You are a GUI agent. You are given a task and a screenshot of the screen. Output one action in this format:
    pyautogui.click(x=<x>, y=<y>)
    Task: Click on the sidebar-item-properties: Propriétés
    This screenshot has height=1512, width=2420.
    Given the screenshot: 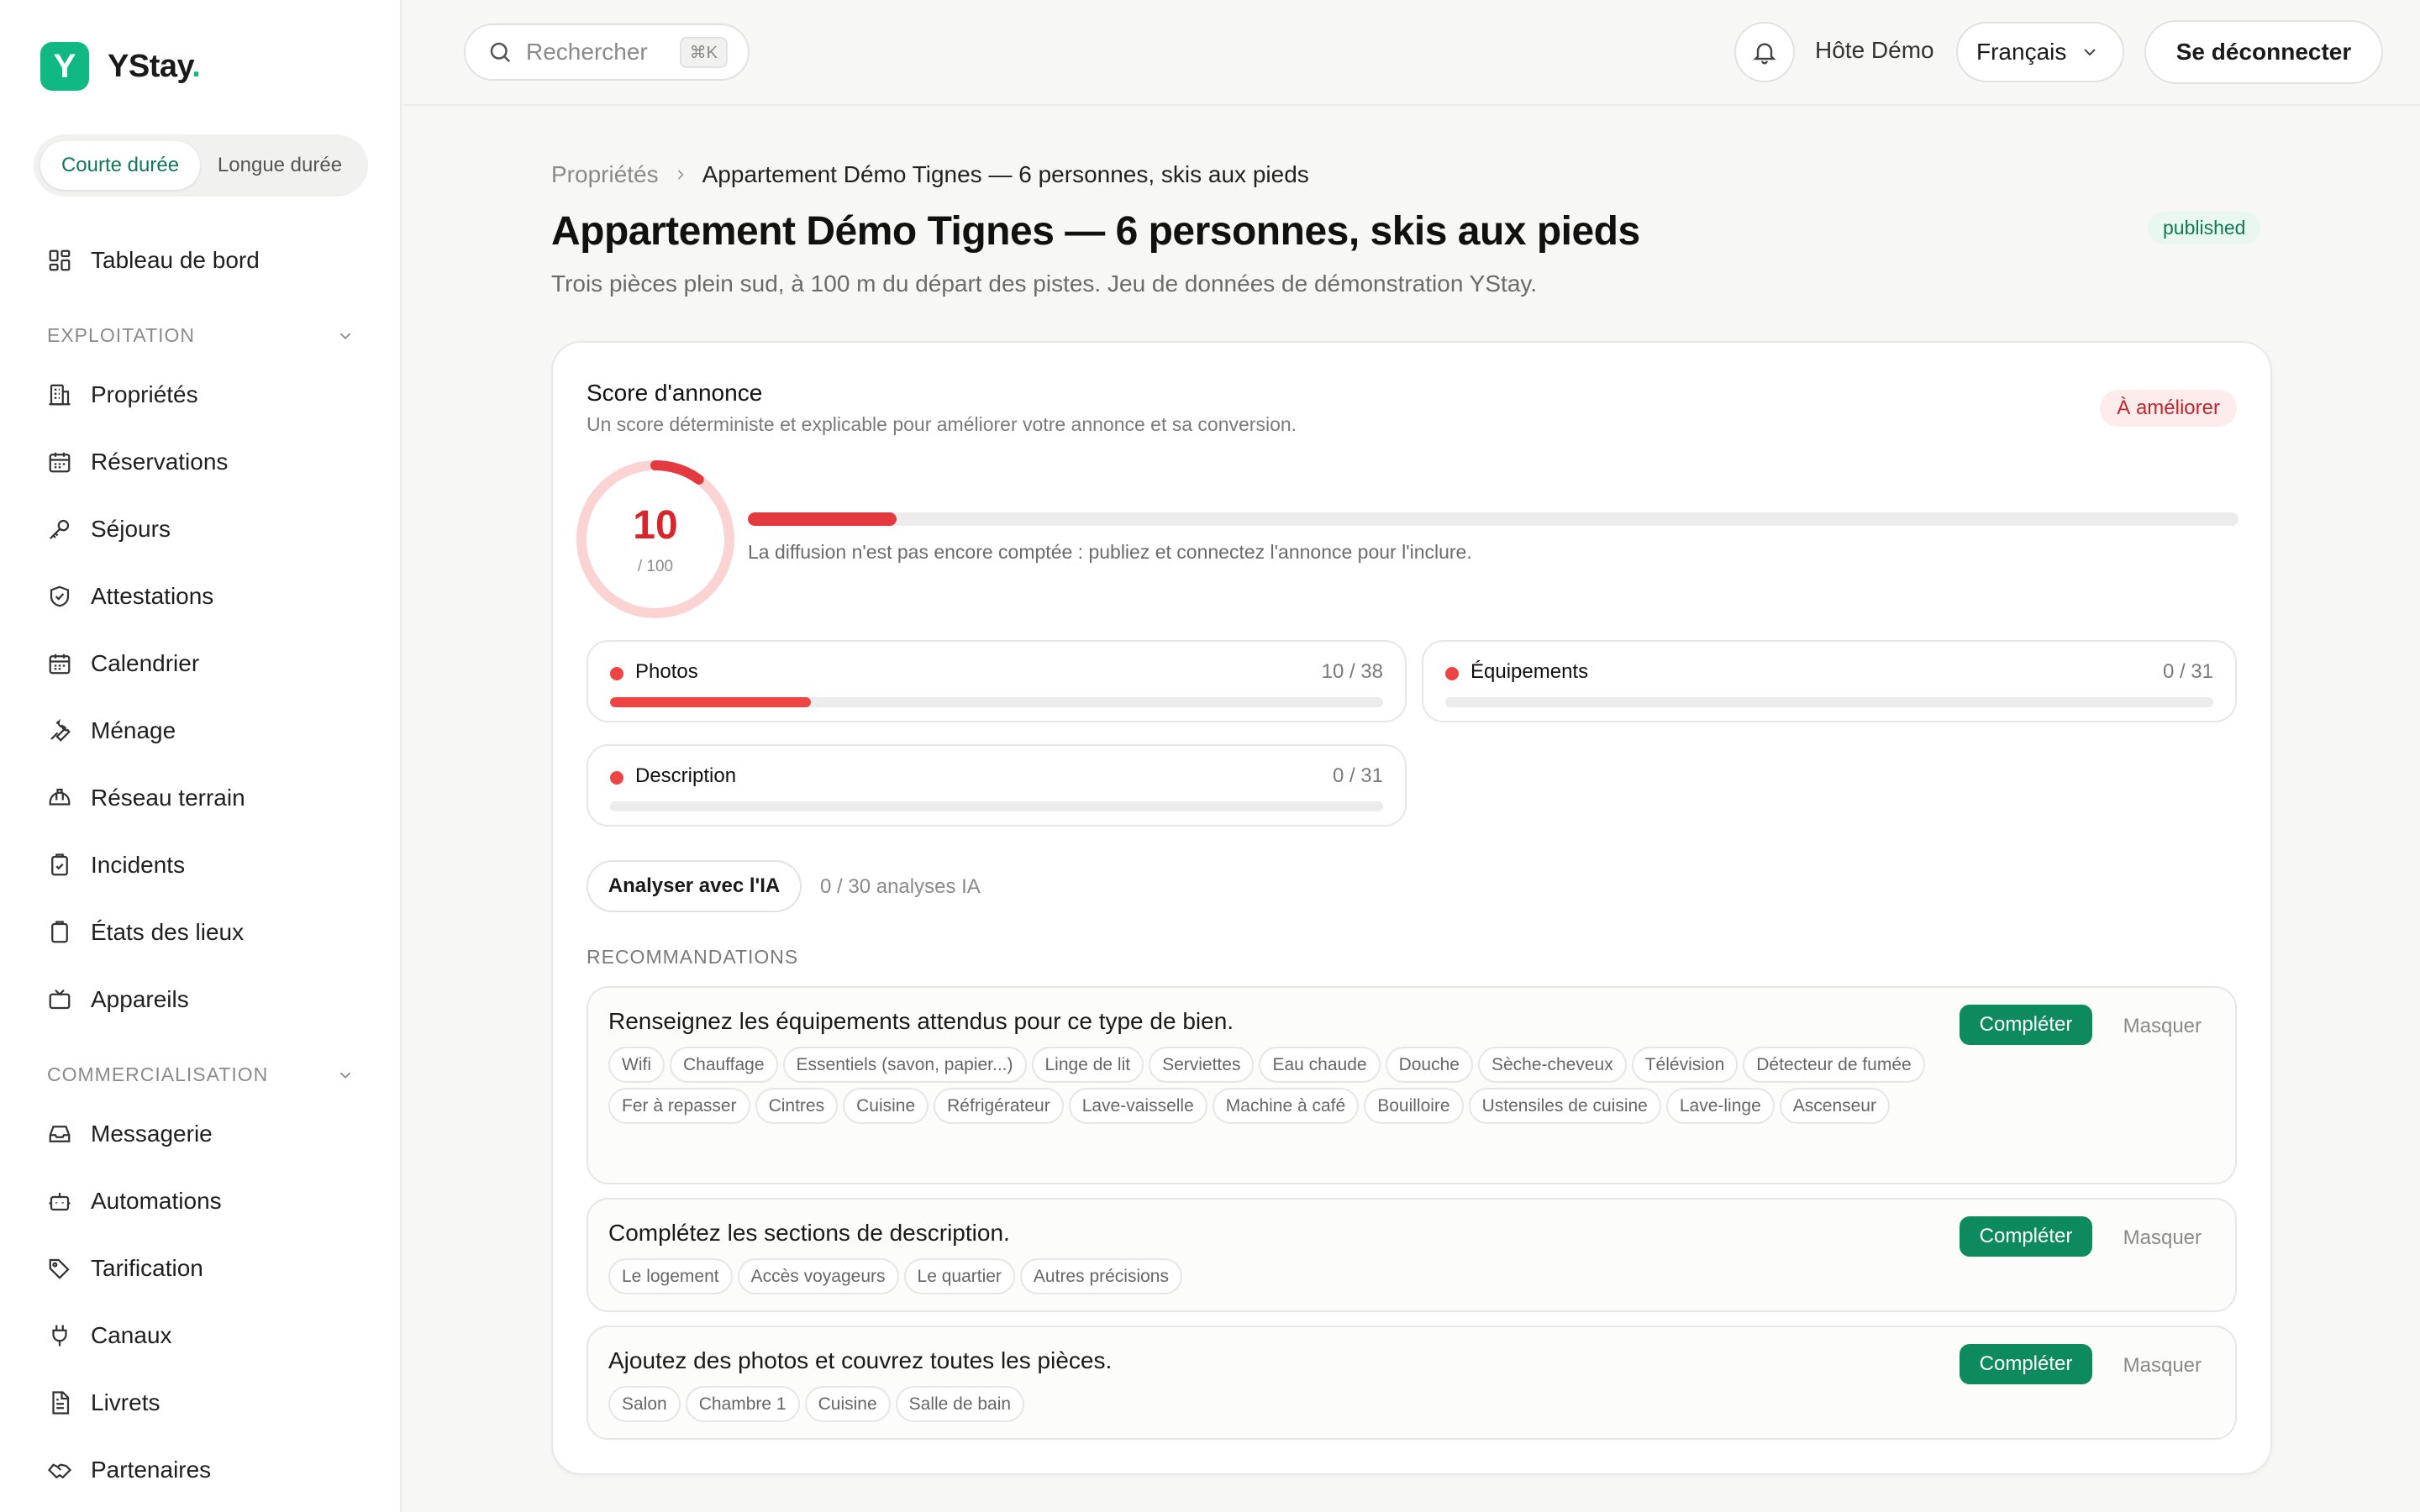 What is the action you would take?
    pyautogui.click(x=123, y=394)
    